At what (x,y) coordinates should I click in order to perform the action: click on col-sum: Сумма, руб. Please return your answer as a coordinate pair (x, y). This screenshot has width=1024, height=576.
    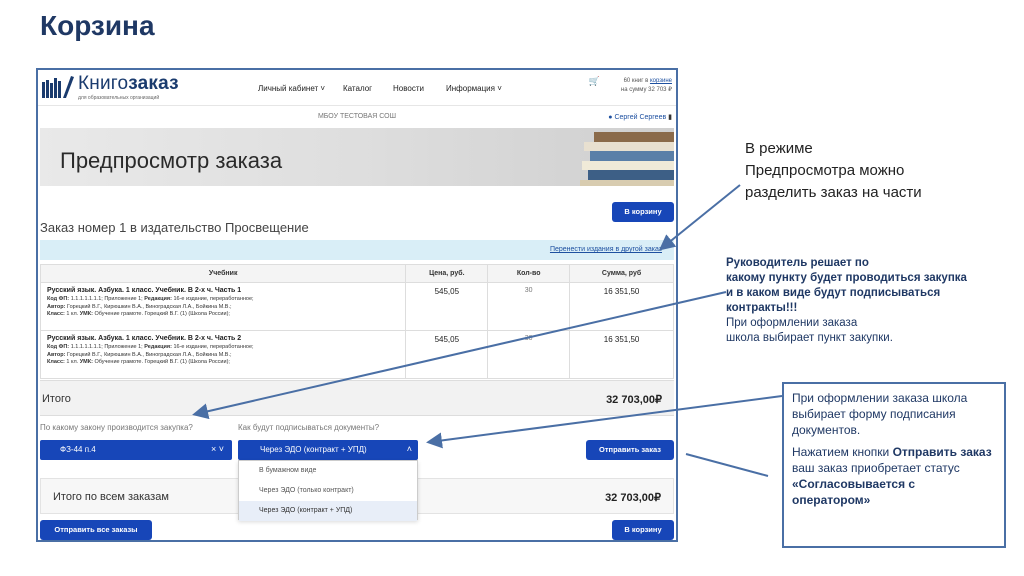
    Looking at the image, I should click on (621, 273).